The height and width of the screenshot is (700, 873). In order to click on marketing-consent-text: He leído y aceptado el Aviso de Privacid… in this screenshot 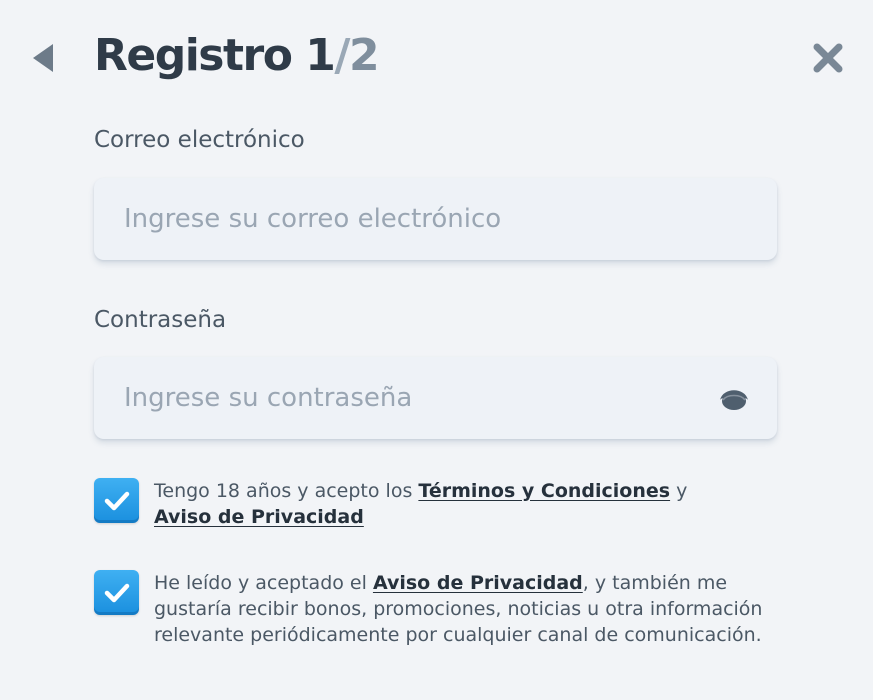, I will do `click(459, 609)`.